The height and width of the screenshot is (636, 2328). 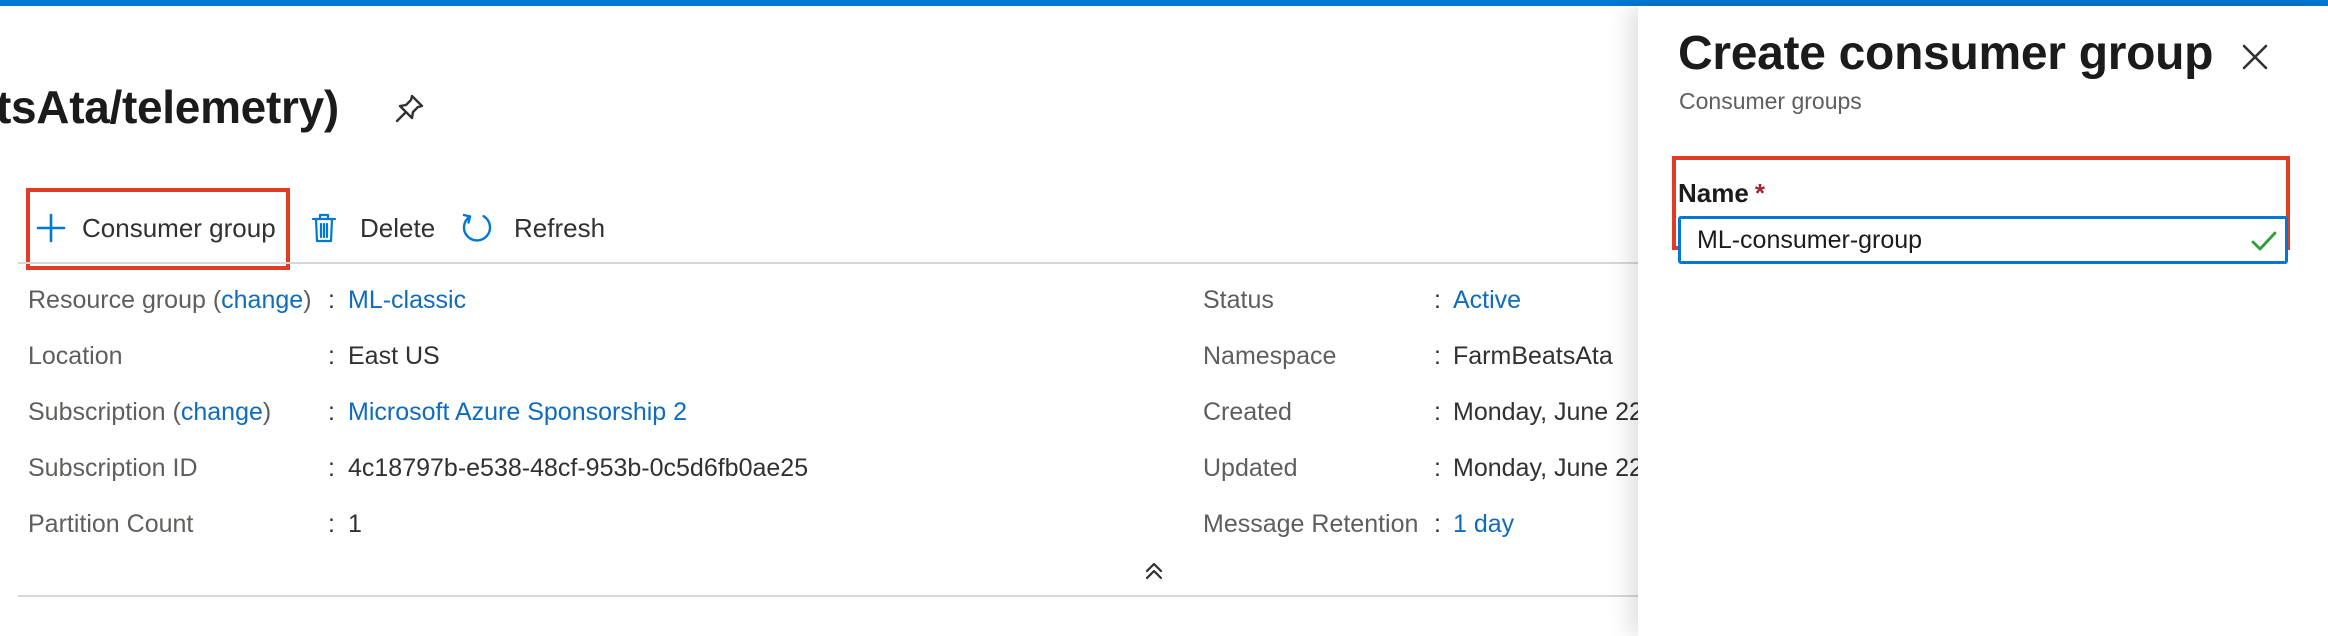 What do you see at coordinates (828, 596) in the screenshot?
I see `essentials-divider` at bounding box center [828, 596].